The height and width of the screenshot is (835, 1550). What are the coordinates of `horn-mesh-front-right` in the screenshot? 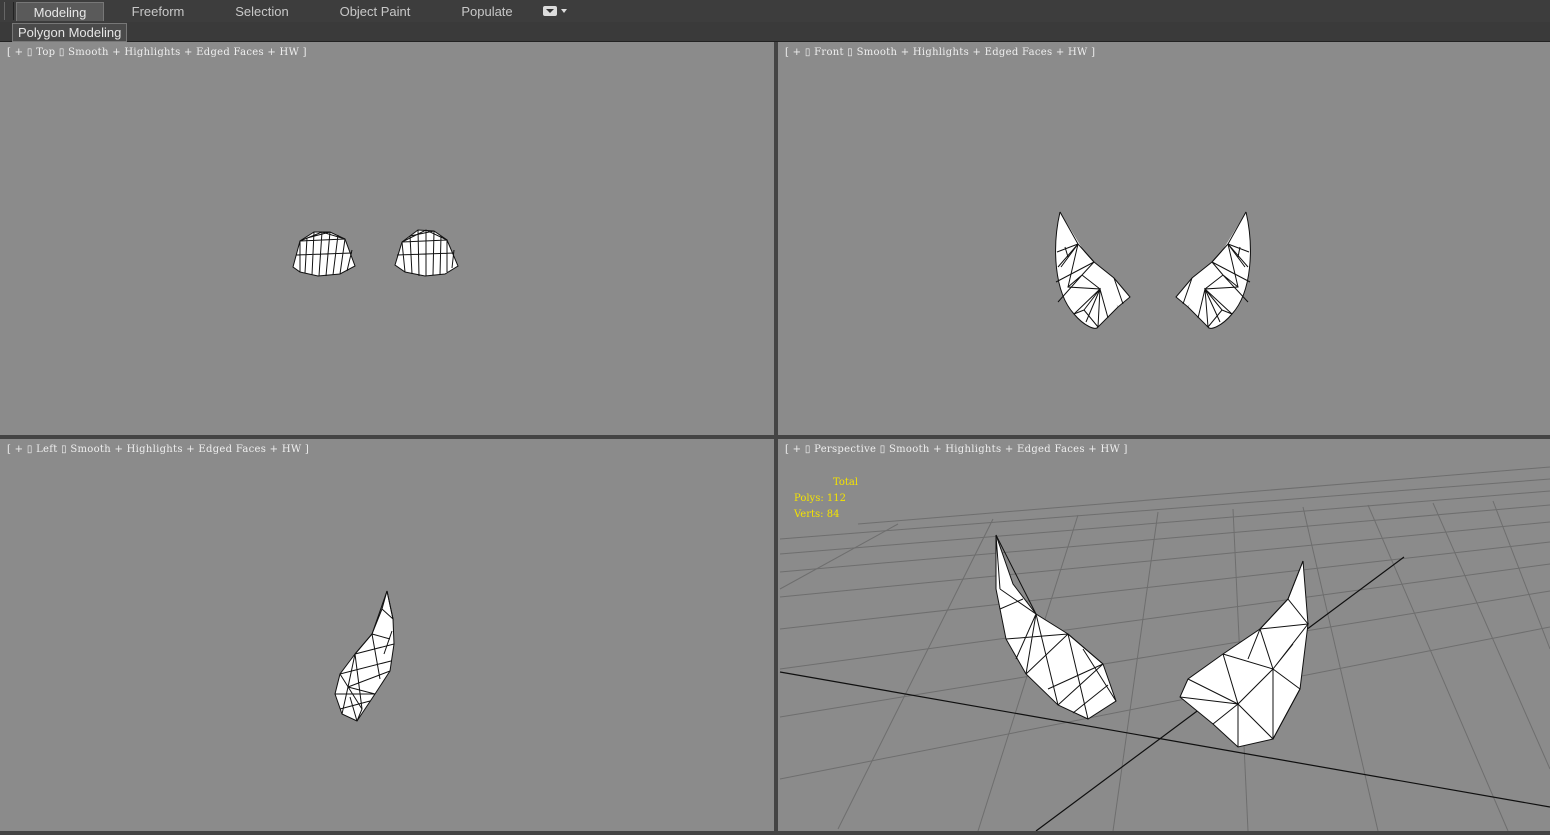 It's located at (1213, 270).